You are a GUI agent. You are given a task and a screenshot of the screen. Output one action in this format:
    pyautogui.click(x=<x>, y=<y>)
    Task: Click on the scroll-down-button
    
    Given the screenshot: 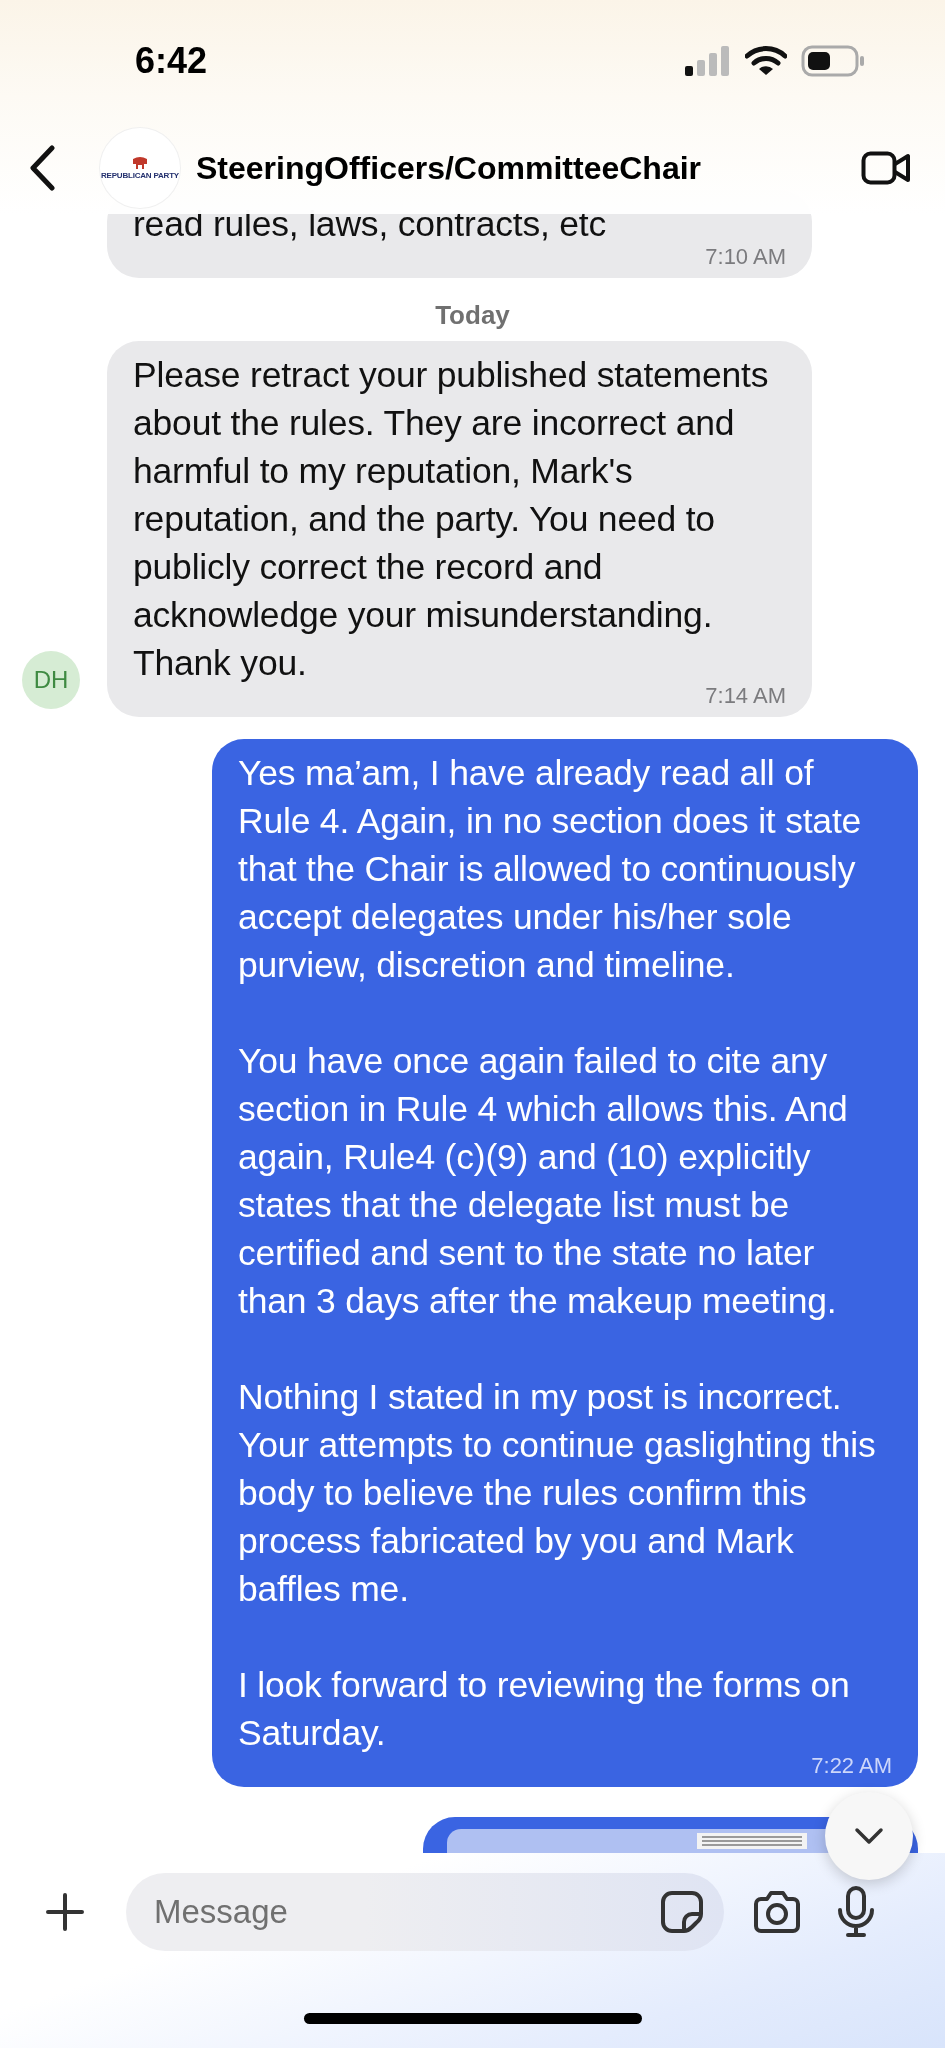 What is the action you would take?
    pyautogui.click(x=869, y=1836)
    